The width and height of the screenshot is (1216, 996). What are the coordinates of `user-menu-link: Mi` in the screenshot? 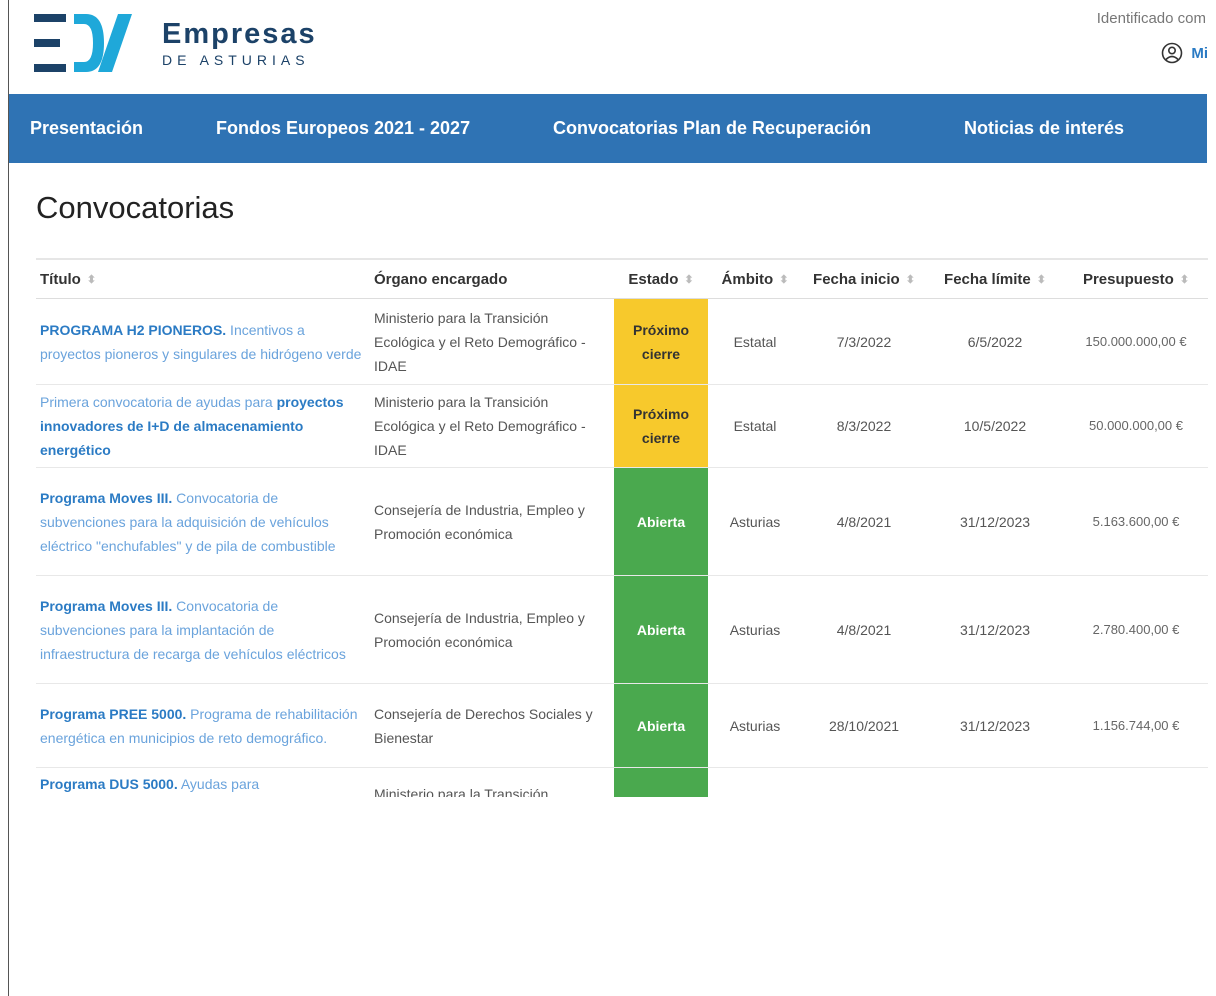 It's located at (1184, 53).